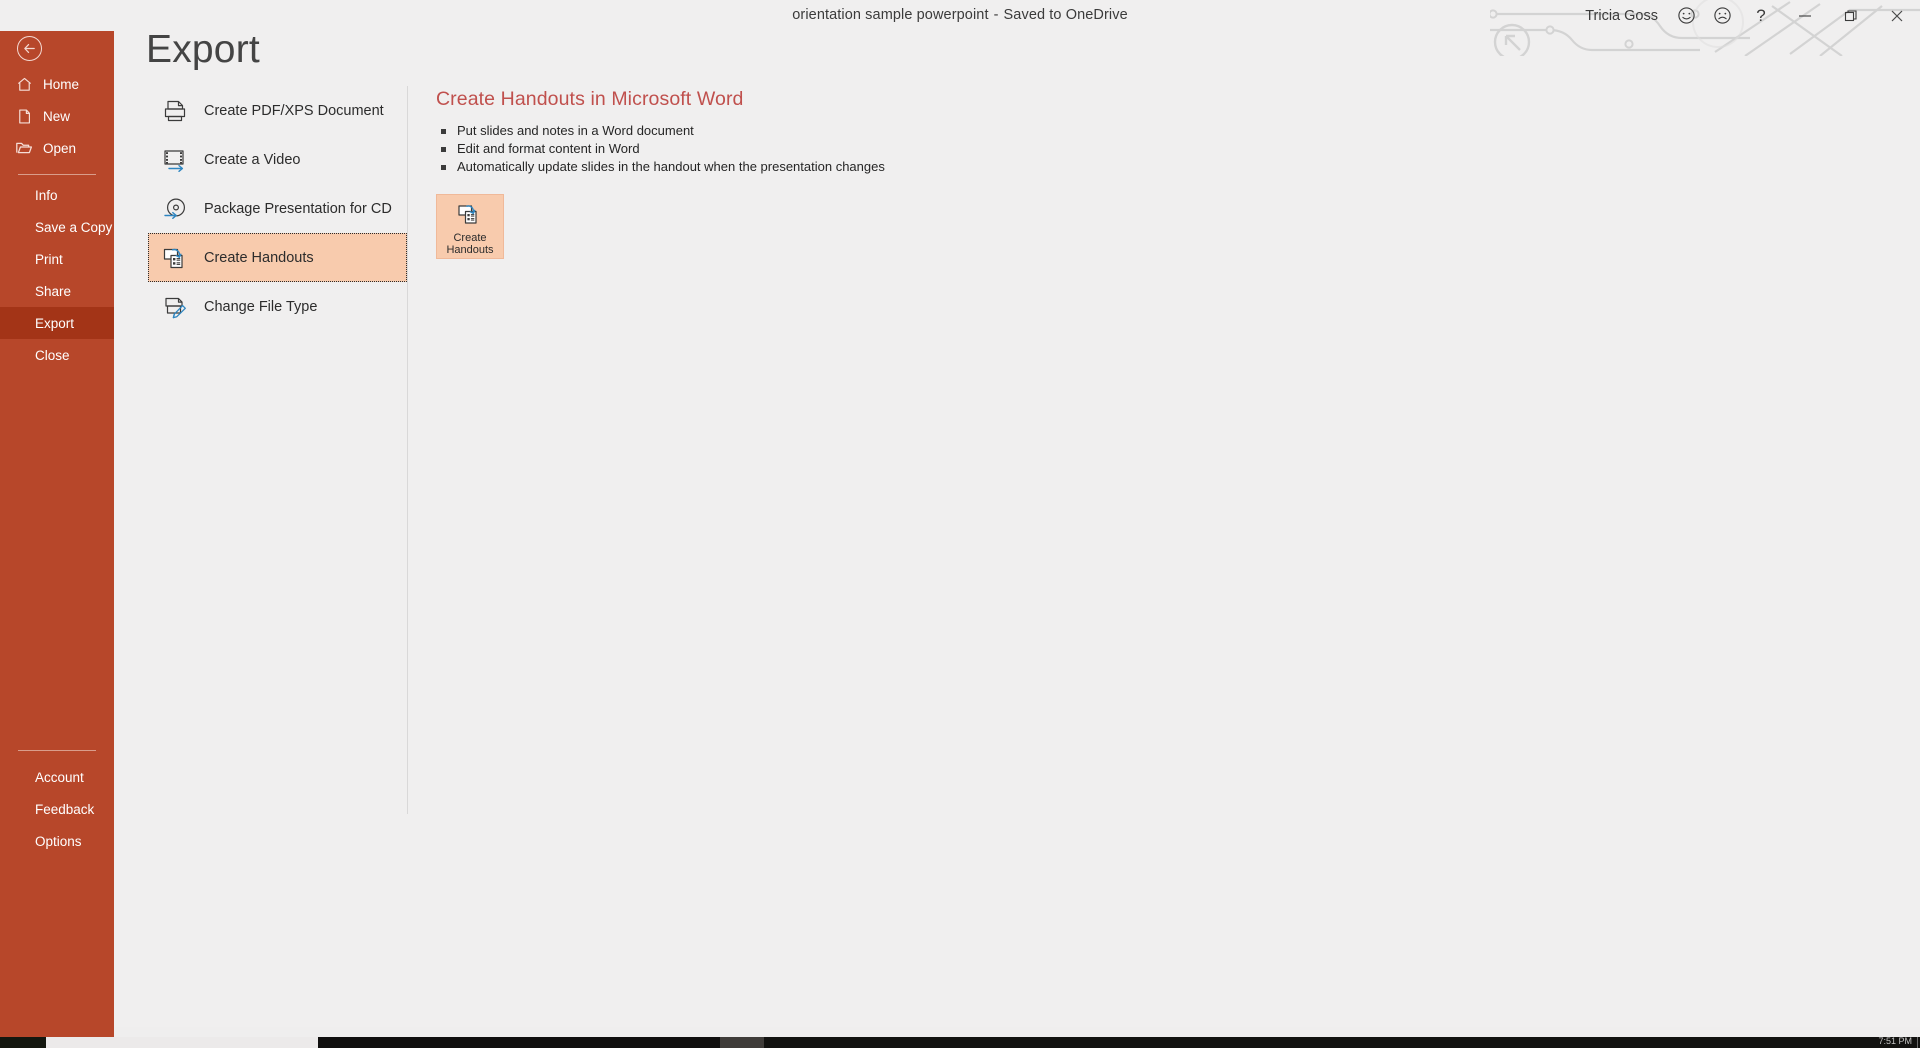 This screenshot has height=1048, width=1920. What do you see at coordinates (1017, 1032) in the screenshot?
I see `window-bottom-edge` at bounding box center [1017, 1032].